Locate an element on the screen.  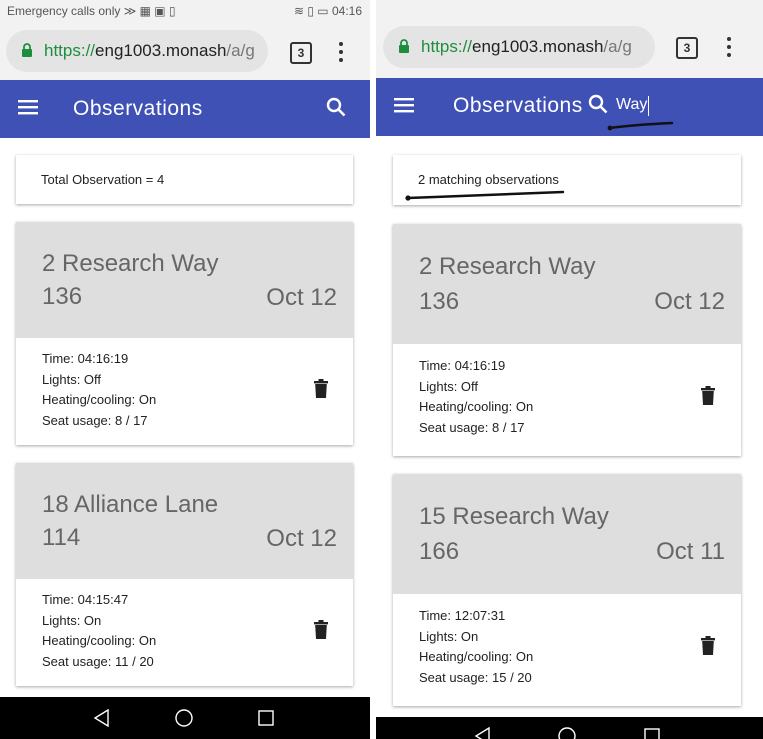
observation-count-card: Total Observation = 4 is located at coordinates (184, 179).